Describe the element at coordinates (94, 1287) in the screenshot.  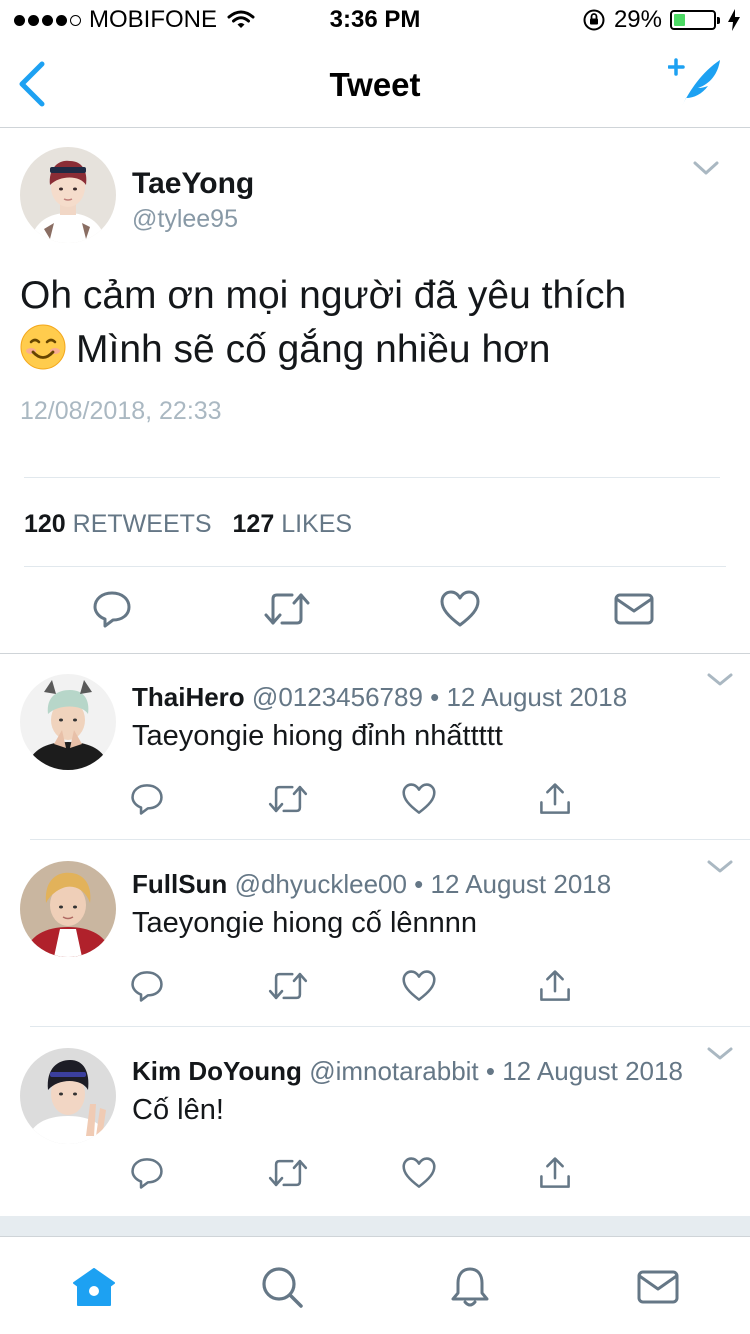
I see `home-icon` at that location.